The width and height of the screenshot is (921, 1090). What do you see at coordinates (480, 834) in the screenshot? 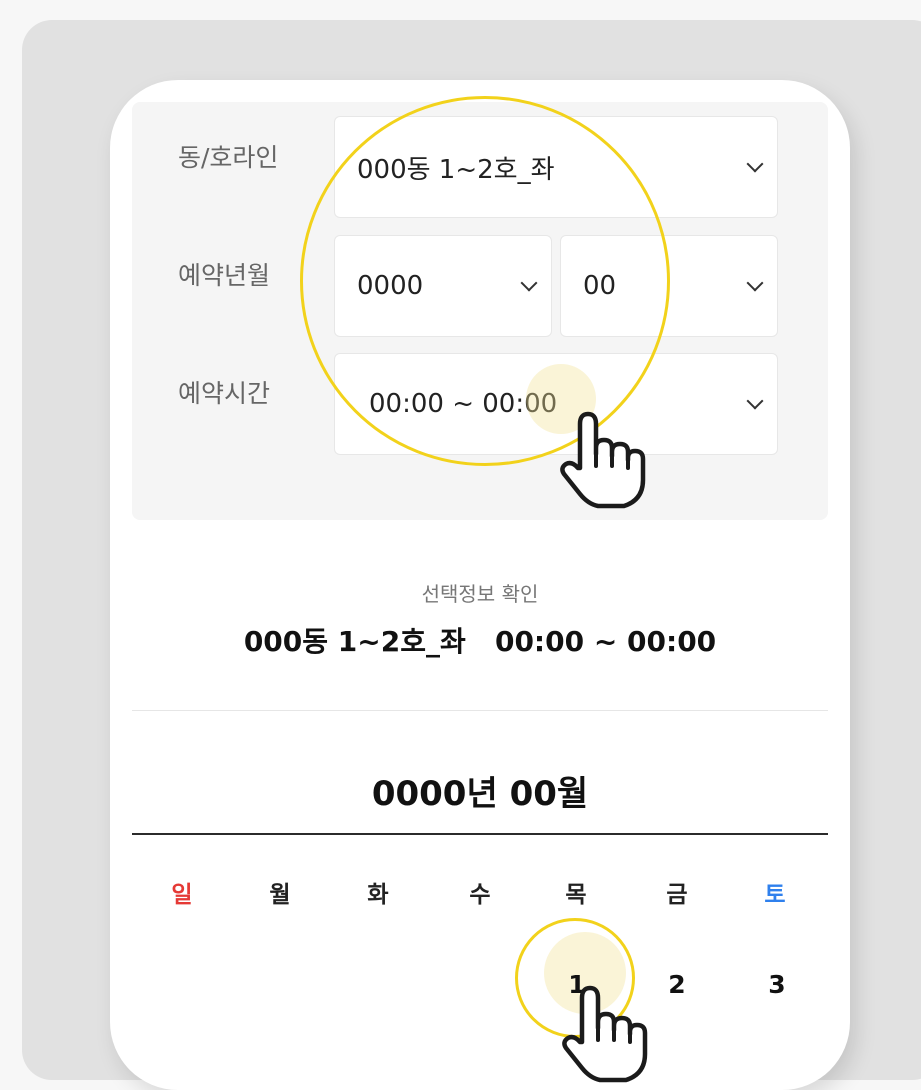
I see `calendar-header-rule` at bounding box center [480, 834].